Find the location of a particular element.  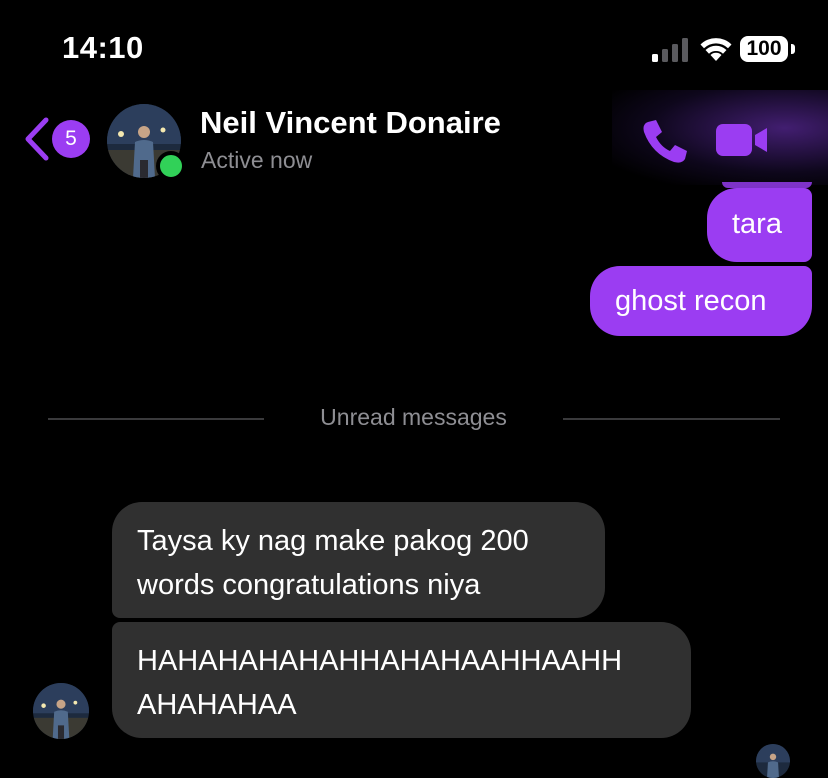

video-call-button is located at coordinates (742, 140).